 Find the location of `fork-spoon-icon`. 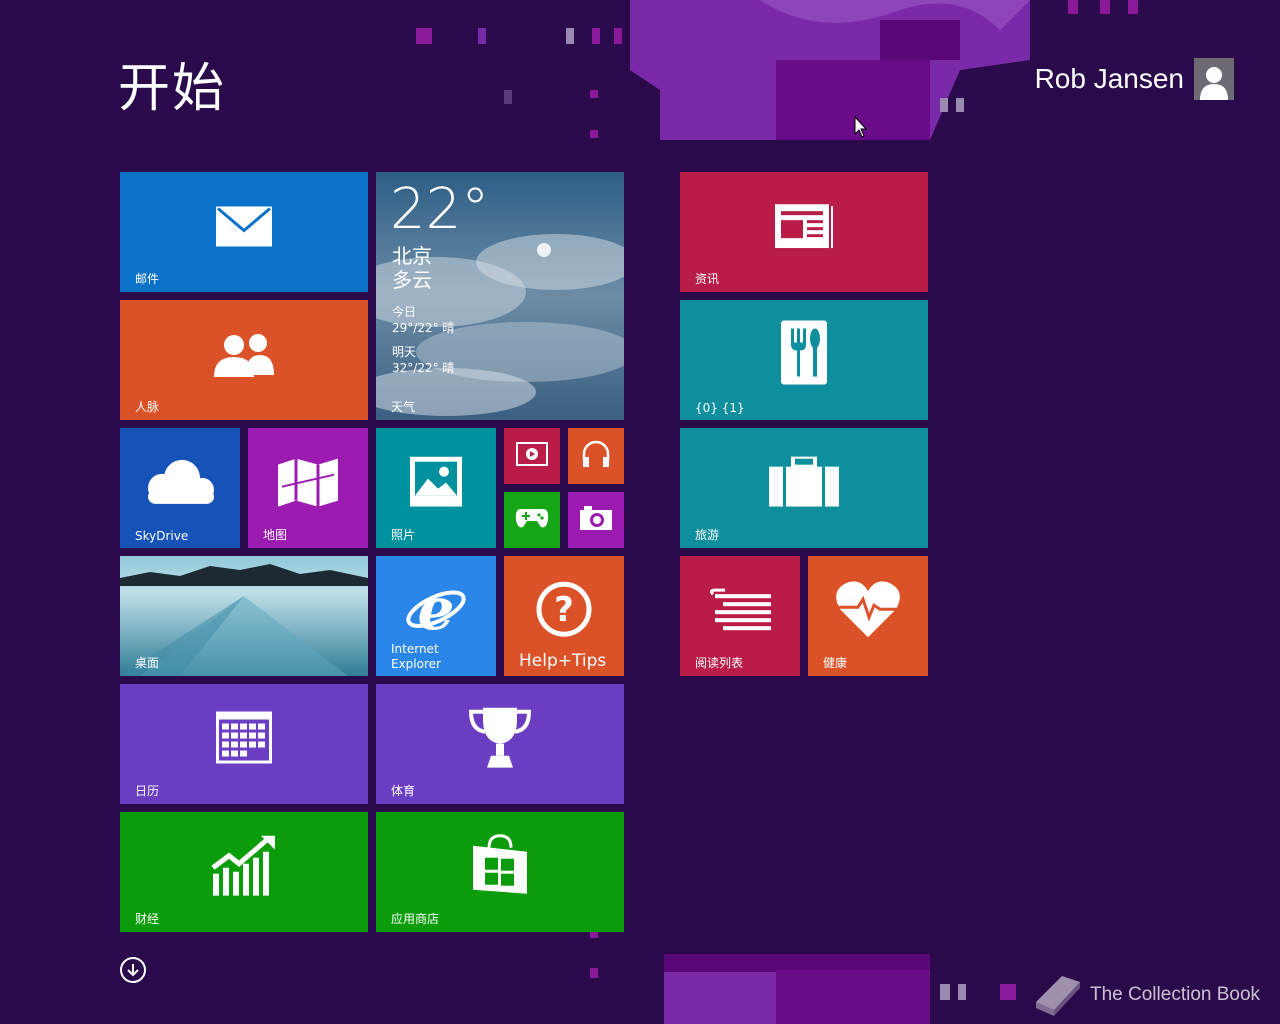

fork-spoon-icon is located at coordinates (804, 354).